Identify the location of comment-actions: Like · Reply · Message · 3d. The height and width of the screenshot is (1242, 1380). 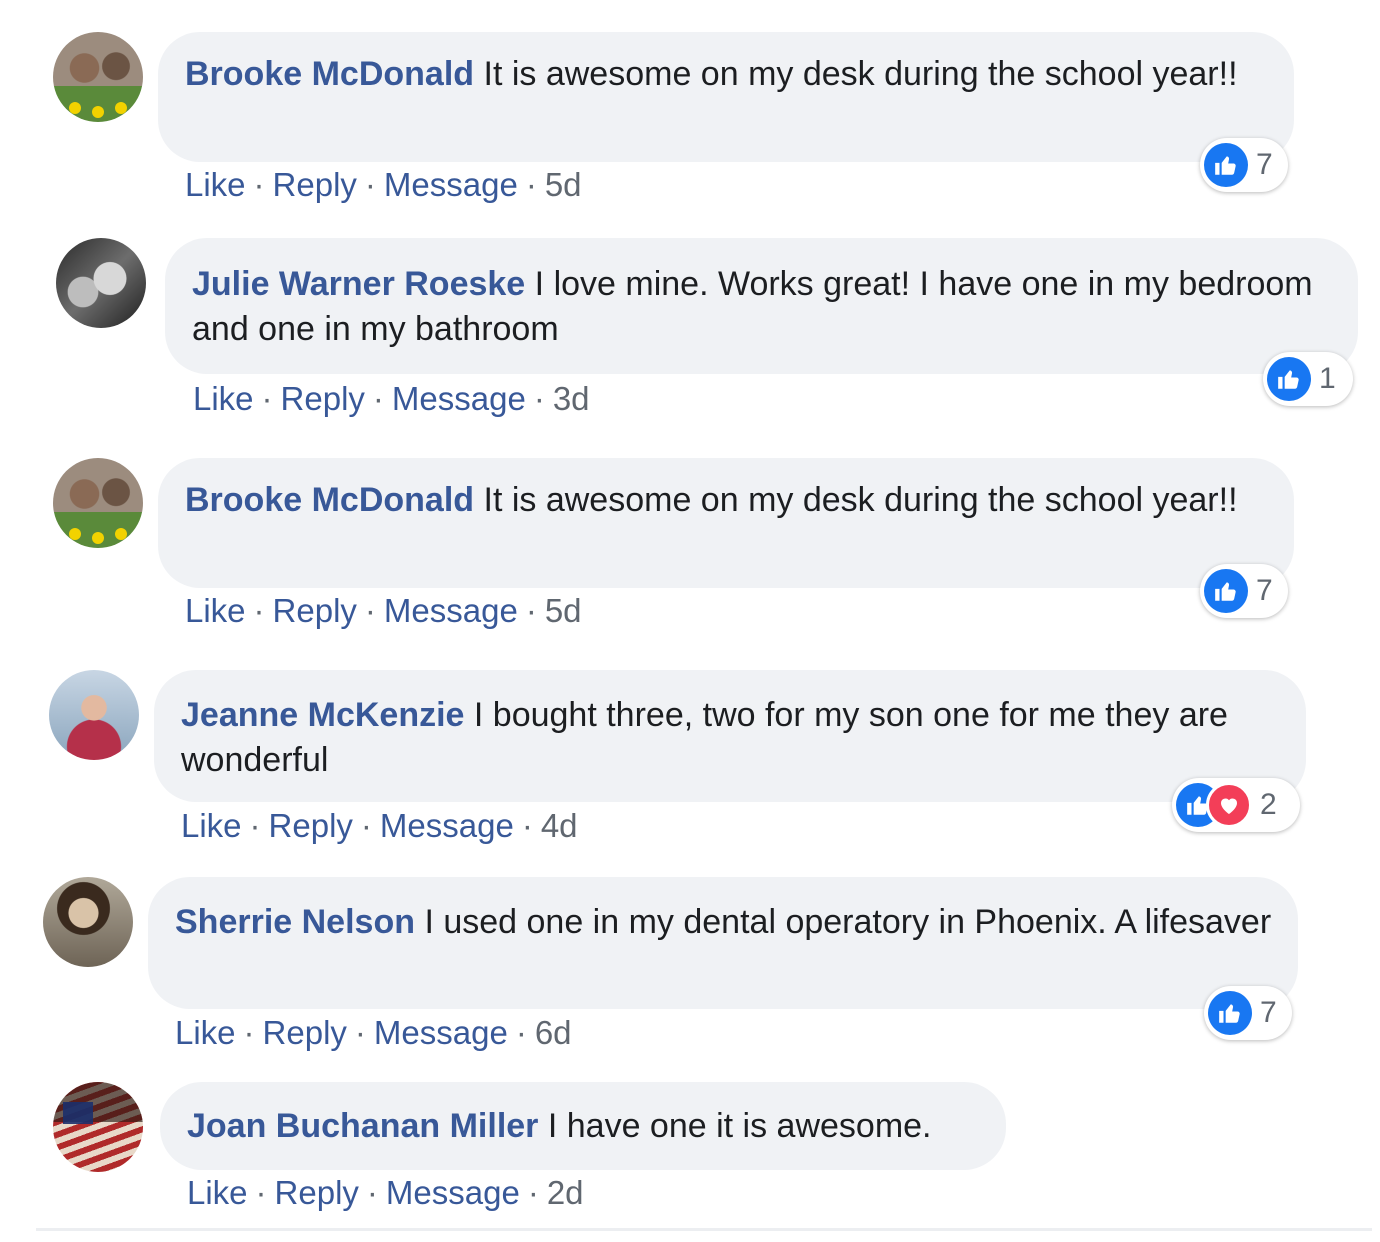
(391, 398).